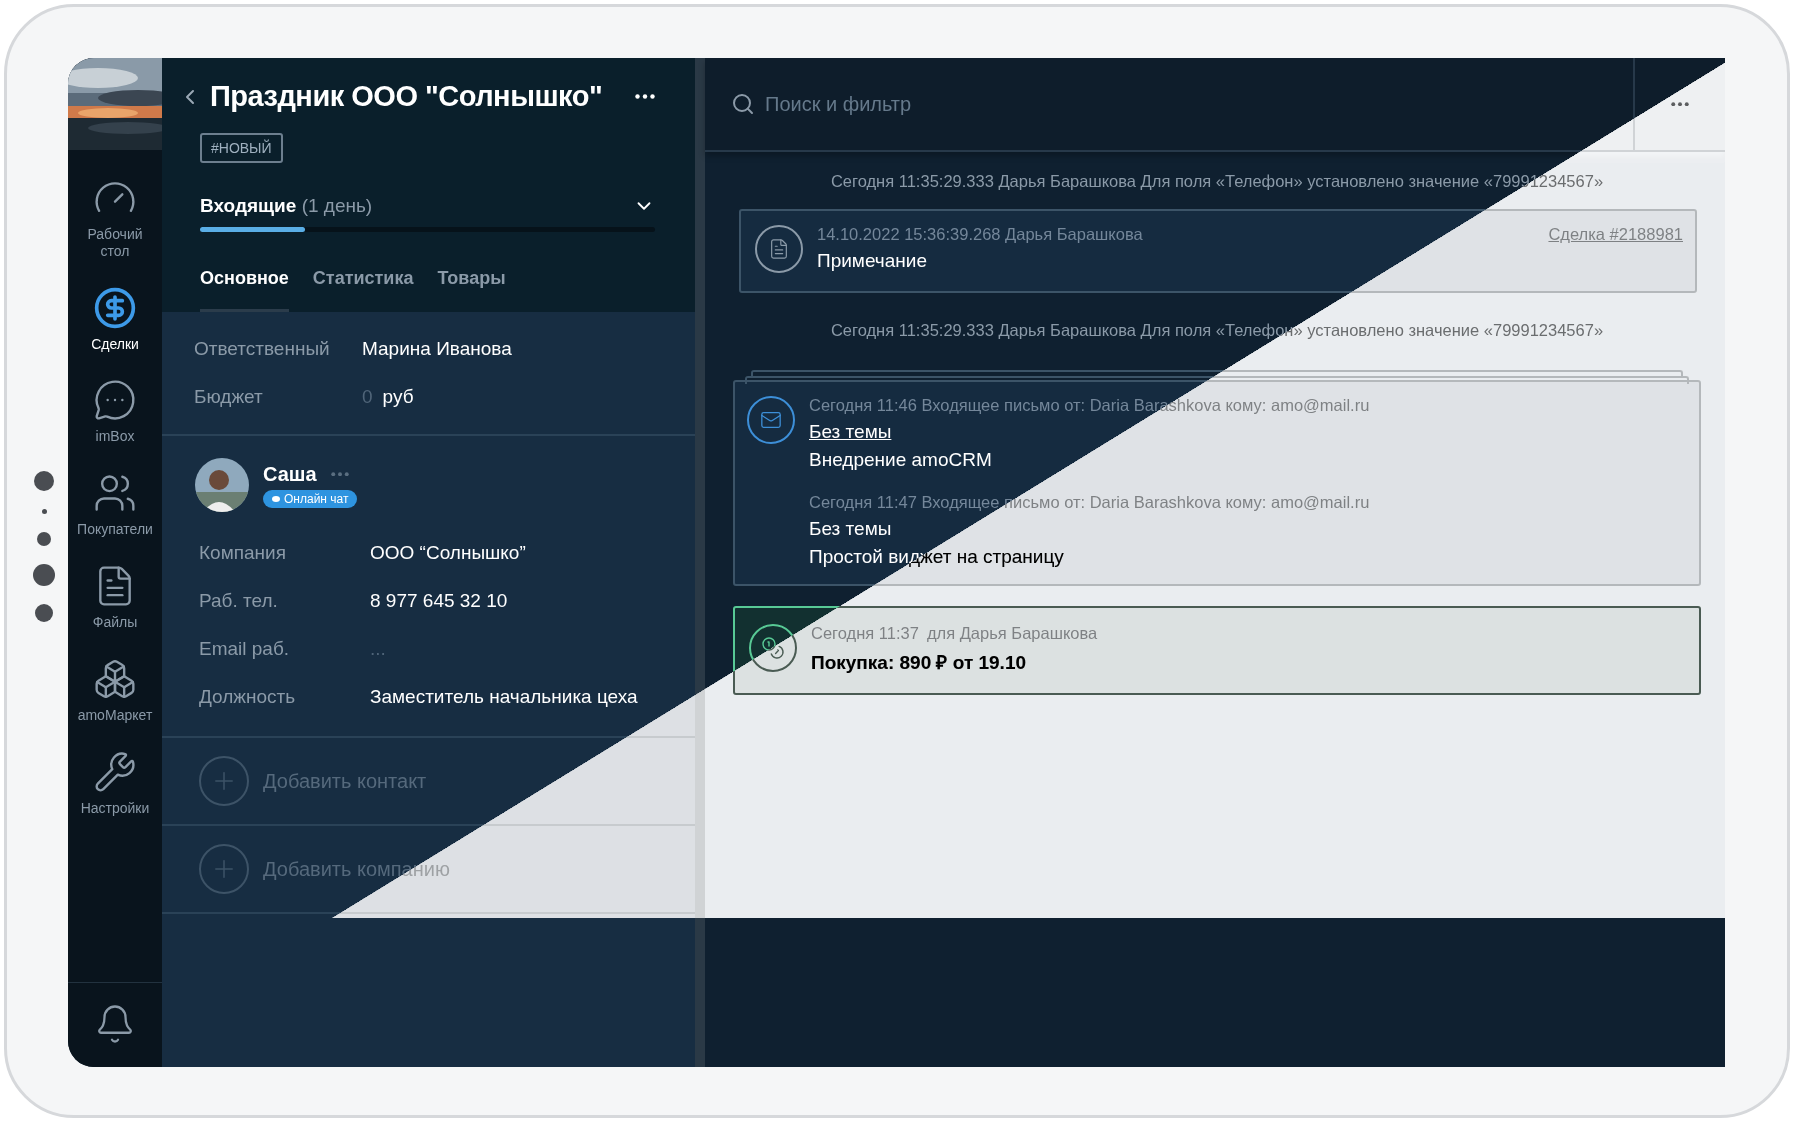  I want to click on purchase-text: Покупка: 890 ₽ от 19.10, so click(919, 663).